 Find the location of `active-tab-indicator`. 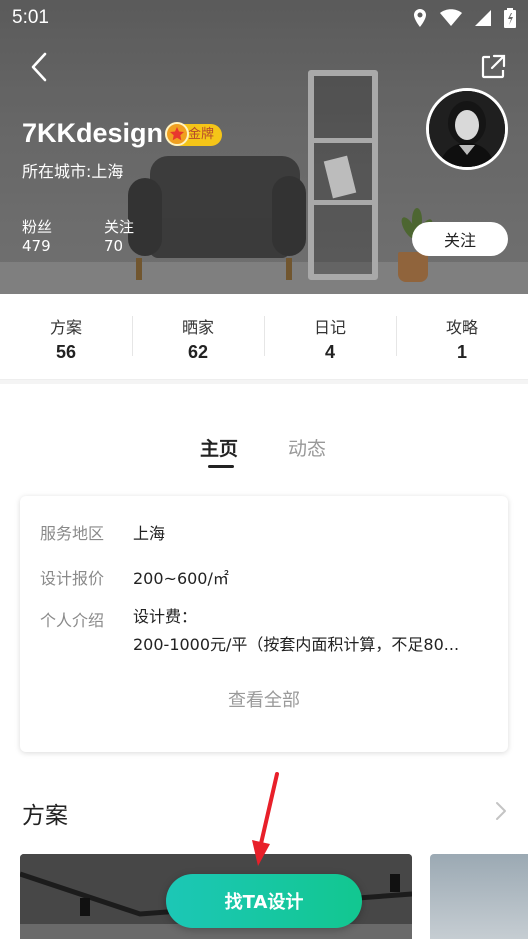

active-tab-indicator is located at coordinates (221, 466).